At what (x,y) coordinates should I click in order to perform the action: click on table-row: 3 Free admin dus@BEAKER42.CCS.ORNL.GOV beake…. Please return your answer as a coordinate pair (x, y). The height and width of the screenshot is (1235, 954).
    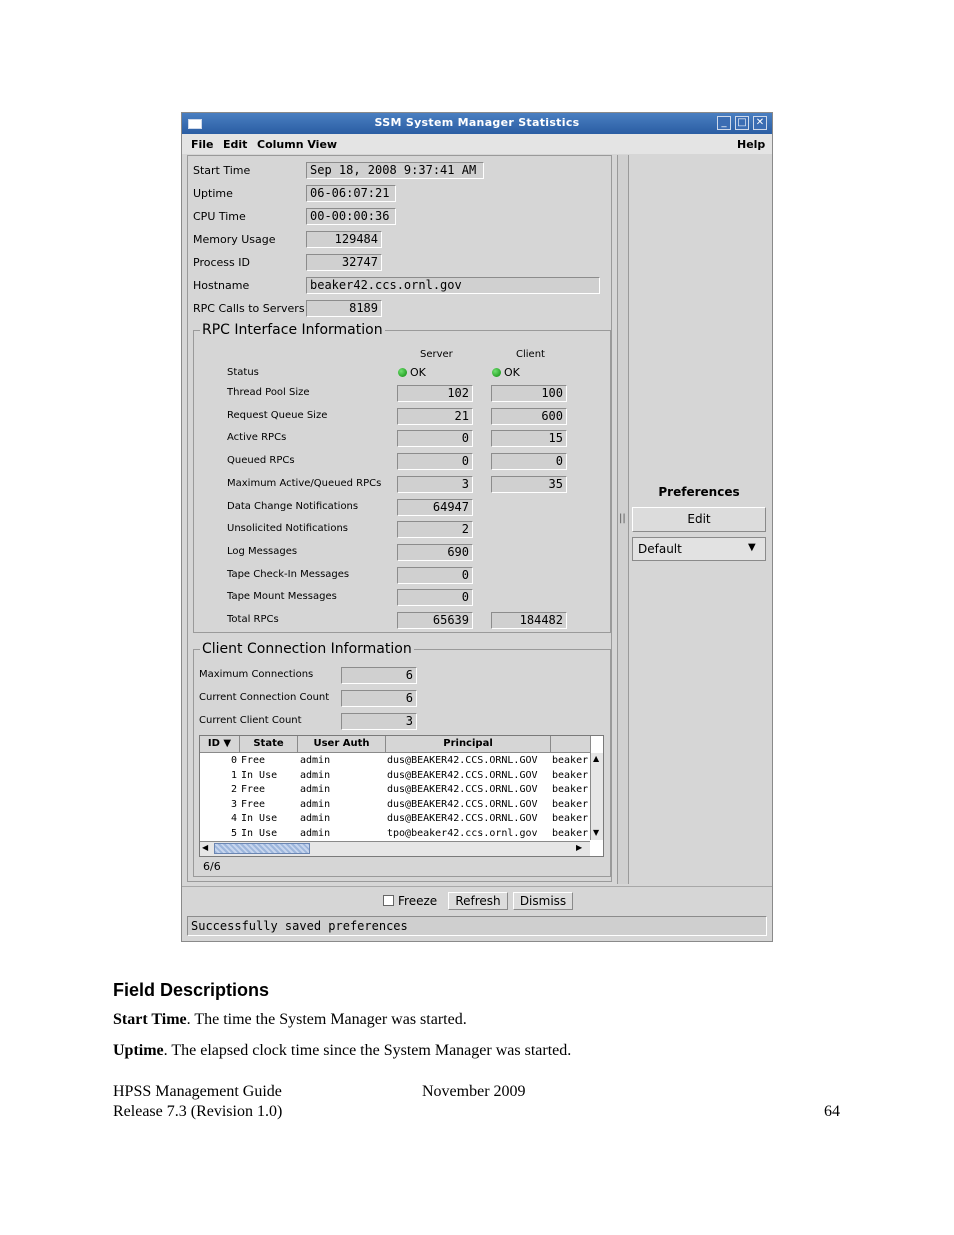
    Looking at the image, I should click on (395, 805).